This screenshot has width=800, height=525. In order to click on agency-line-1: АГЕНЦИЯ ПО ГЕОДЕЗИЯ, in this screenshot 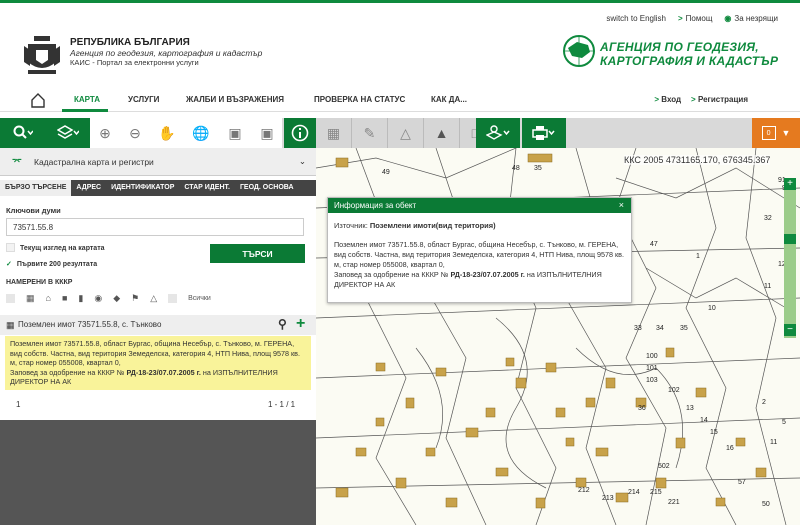, I will do `click(679, 47)`.